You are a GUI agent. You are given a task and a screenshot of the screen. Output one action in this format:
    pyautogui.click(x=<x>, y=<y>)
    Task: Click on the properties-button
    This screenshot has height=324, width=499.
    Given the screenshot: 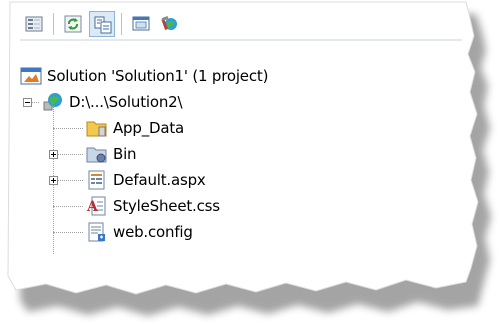 What is the action you would take?
    pyautogui.click(x=34, y=24)
    